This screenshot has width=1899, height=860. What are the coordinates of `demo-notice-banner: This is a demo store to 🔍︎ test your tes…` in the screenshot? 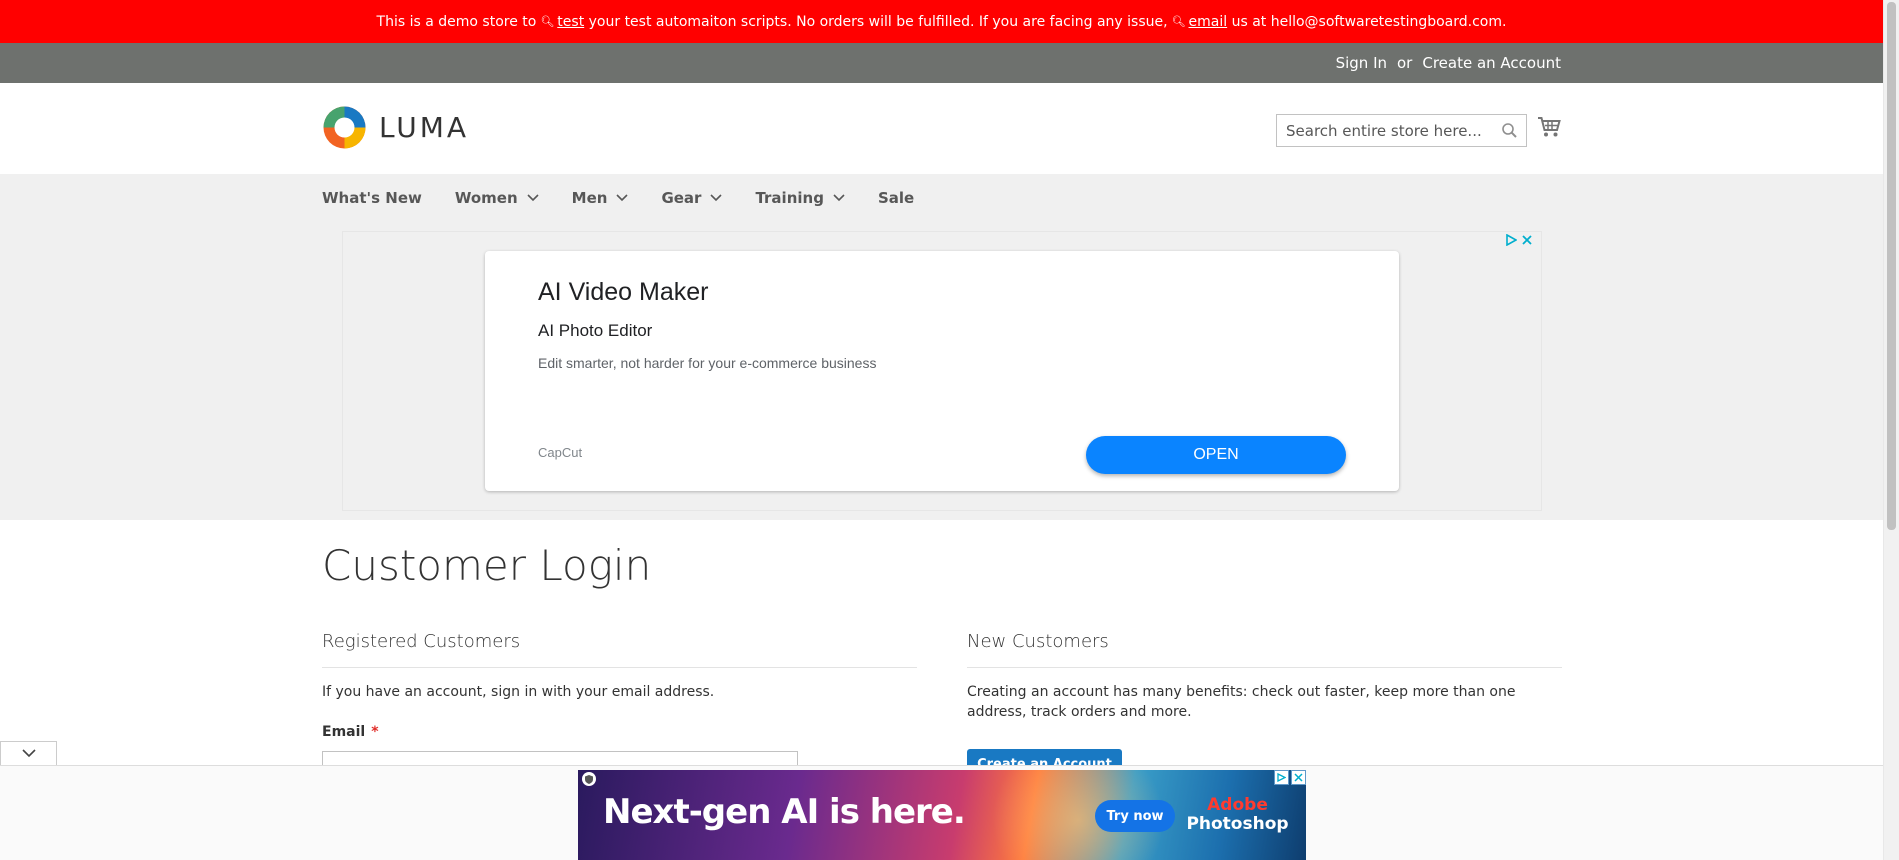 It's located at (941, 21).